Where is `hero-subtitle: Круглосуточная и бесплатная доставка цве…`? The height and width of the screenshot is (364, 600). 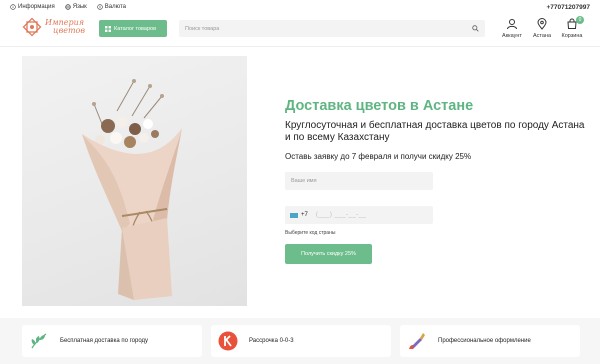 hero-subtitle: Круглосуточная и бесплатная доставка цве… is located at coordinates (435, 131).